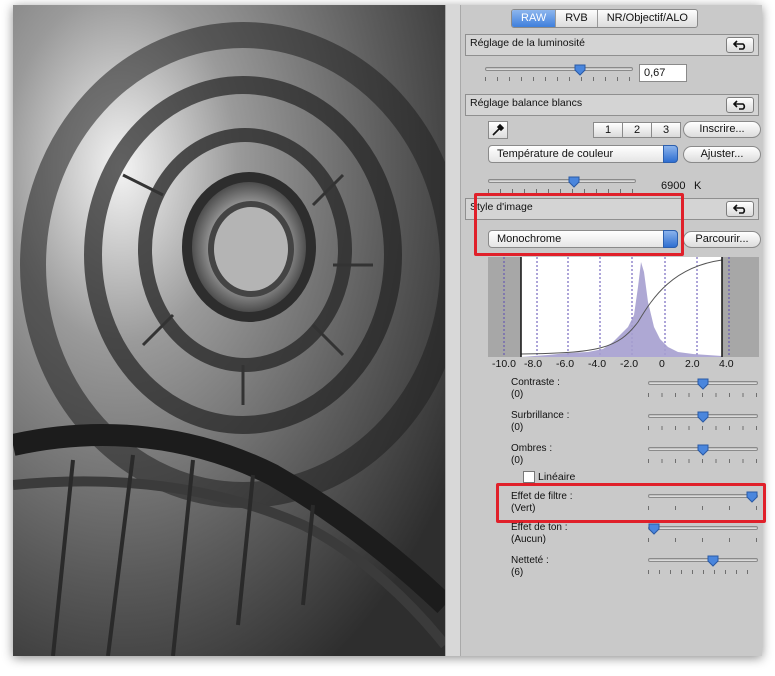  What do you see at coordinates (557, 477) in the screenshot?
I see `linear-label: Linéaire` at bounding box center [557, 477].